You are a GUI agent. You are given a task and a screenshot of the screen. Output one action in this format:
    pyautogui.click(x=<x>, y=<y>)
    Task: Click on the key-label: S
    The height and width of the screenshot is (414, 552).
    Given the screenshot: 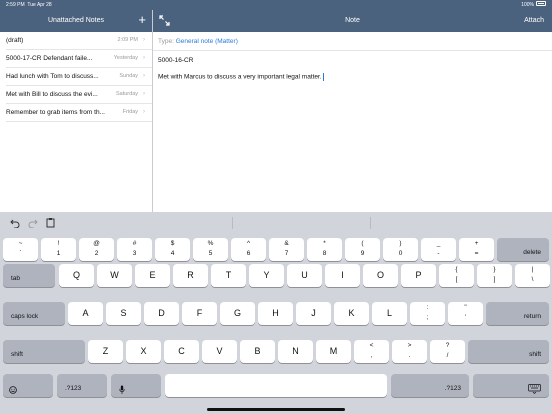 What is the action you would take?
    pyautogui.click(x=123, y=313)
    